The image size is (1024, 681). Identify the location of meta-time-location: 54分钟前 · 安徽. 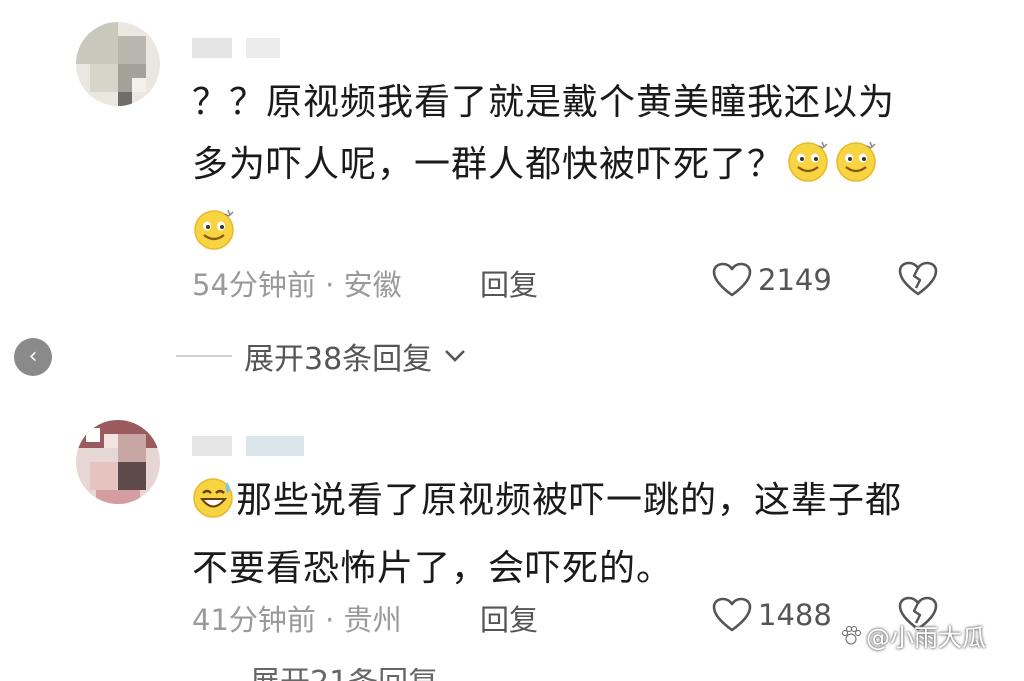
(297, 283).